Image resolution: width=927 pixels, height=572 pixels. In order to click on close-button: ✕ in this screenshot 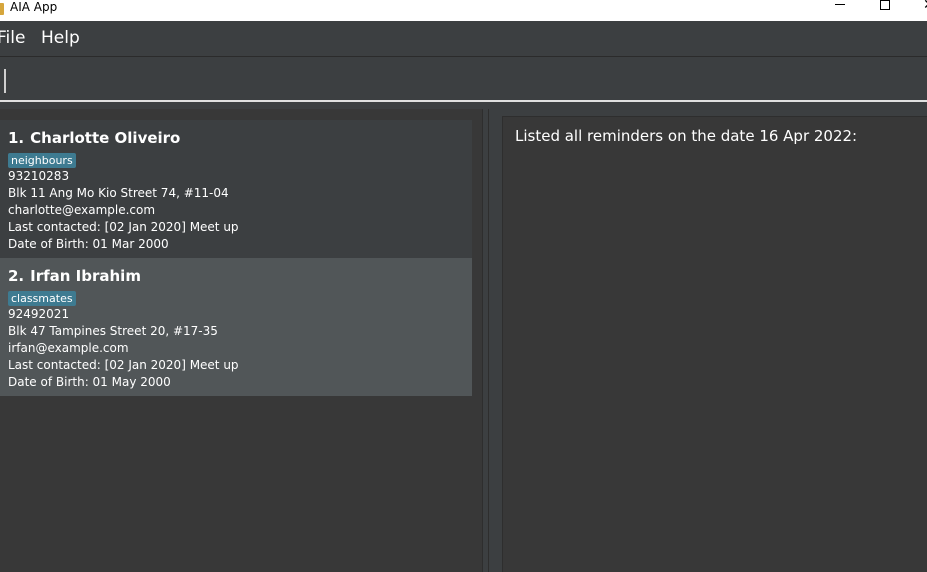, I will do `click(921, 7)`.